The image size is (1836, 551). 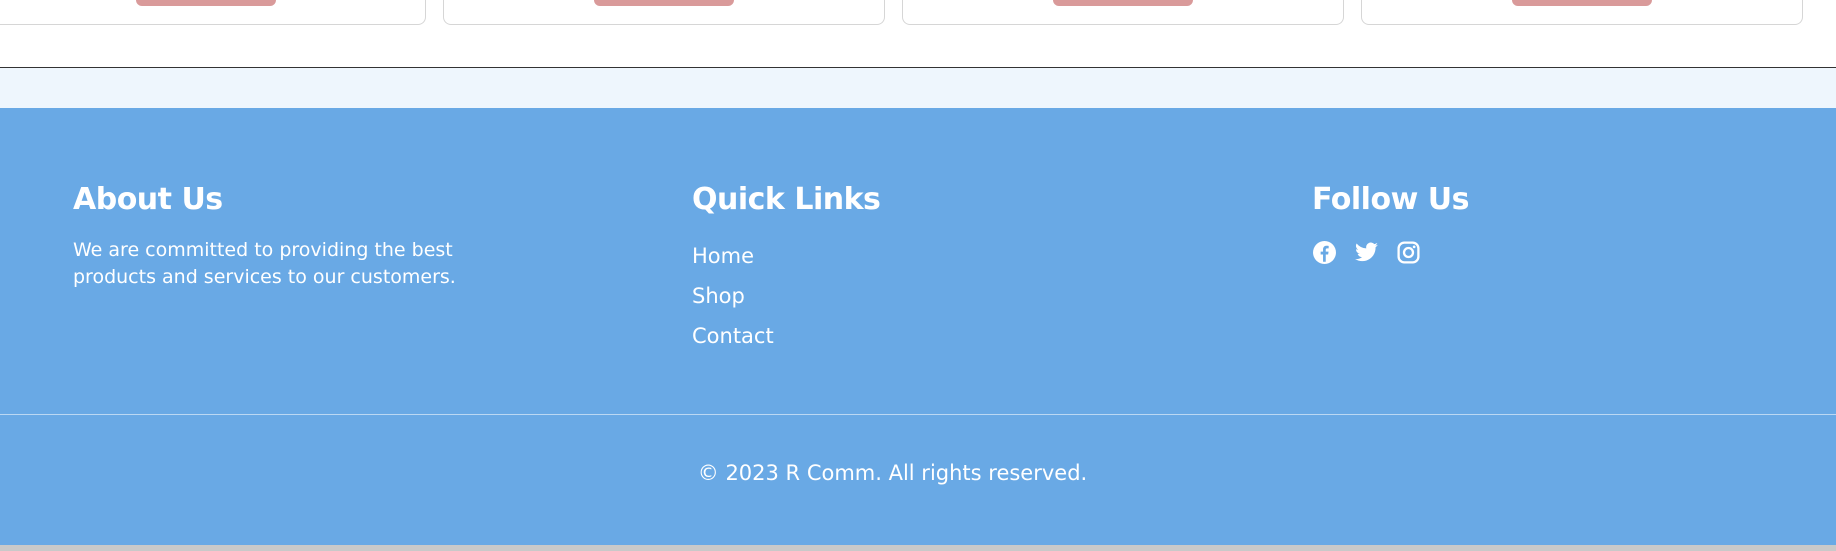 I want to click on quick-links-heading: Quick Links, so click(x=786, y=199).